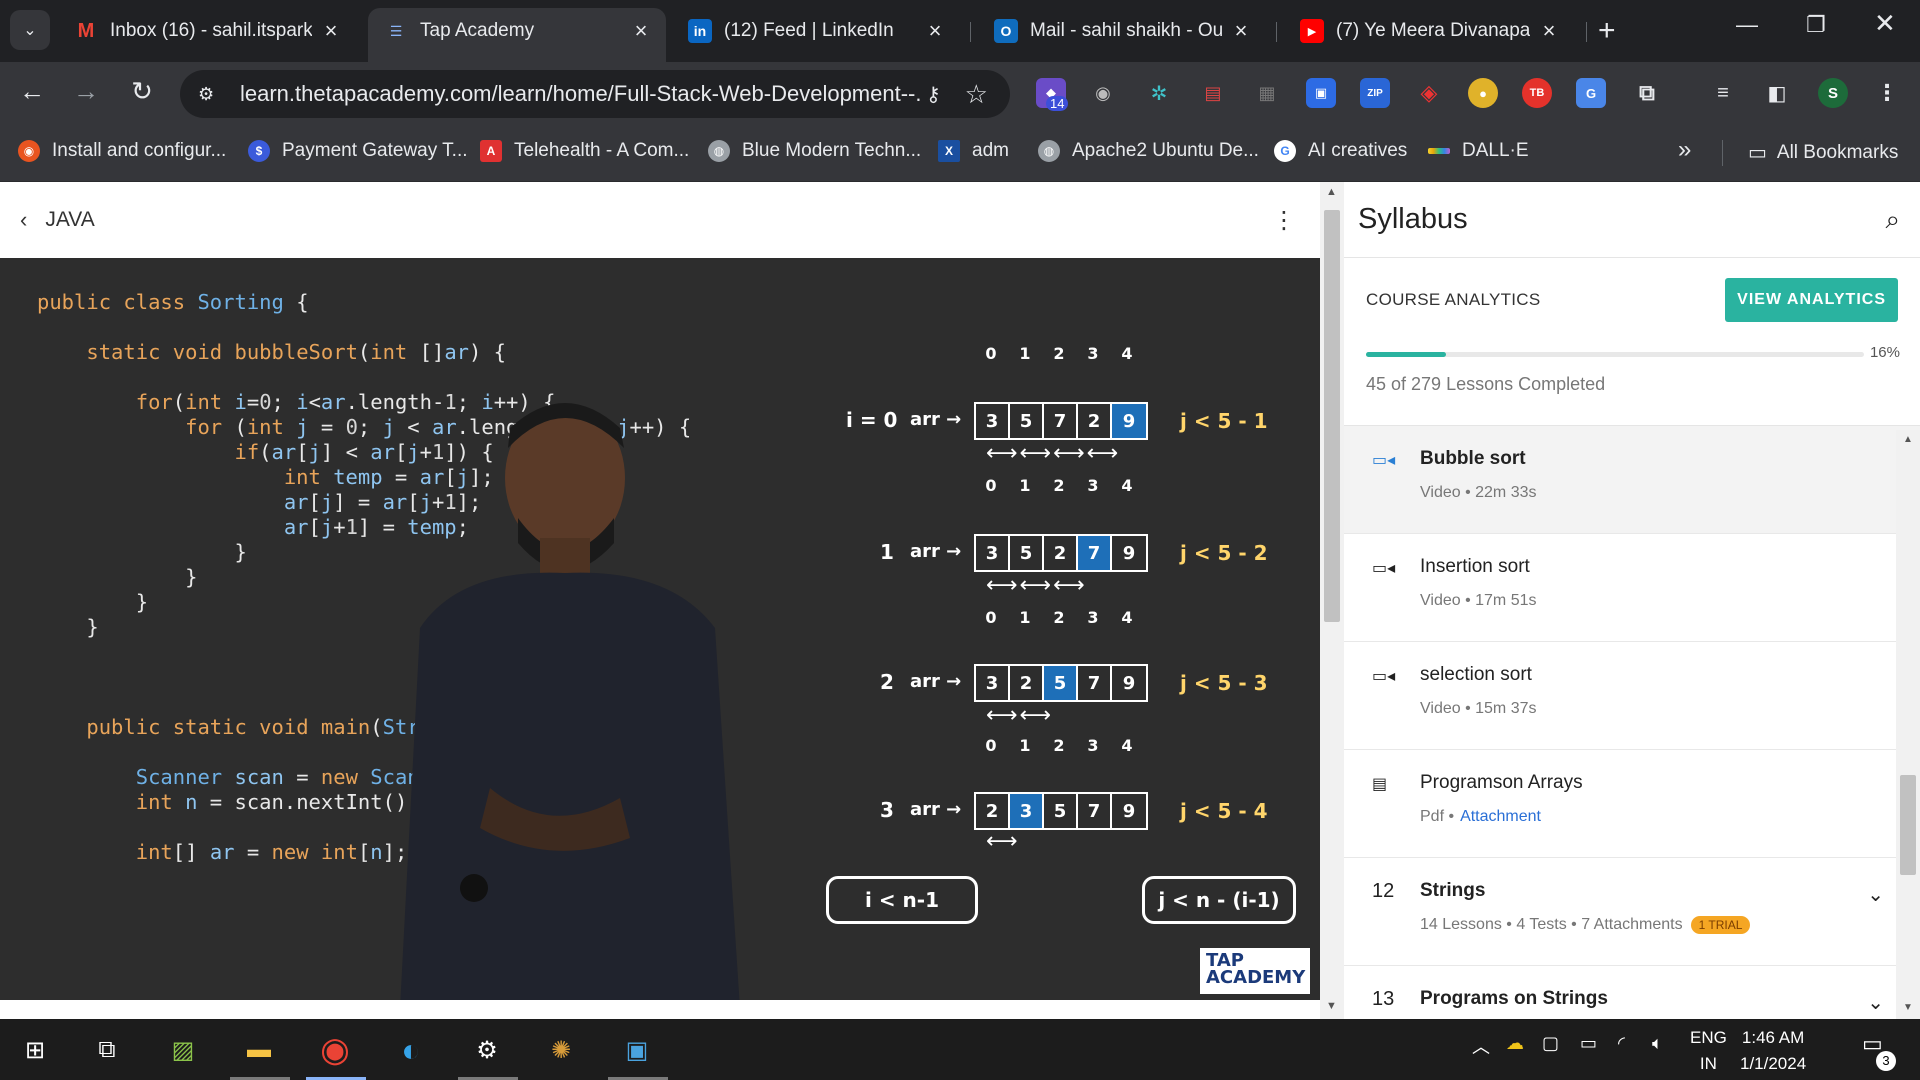 The width and height of the screenshot is (1920, 1080). I want to click on attachment-link: Attachment, so click(1500, 816).